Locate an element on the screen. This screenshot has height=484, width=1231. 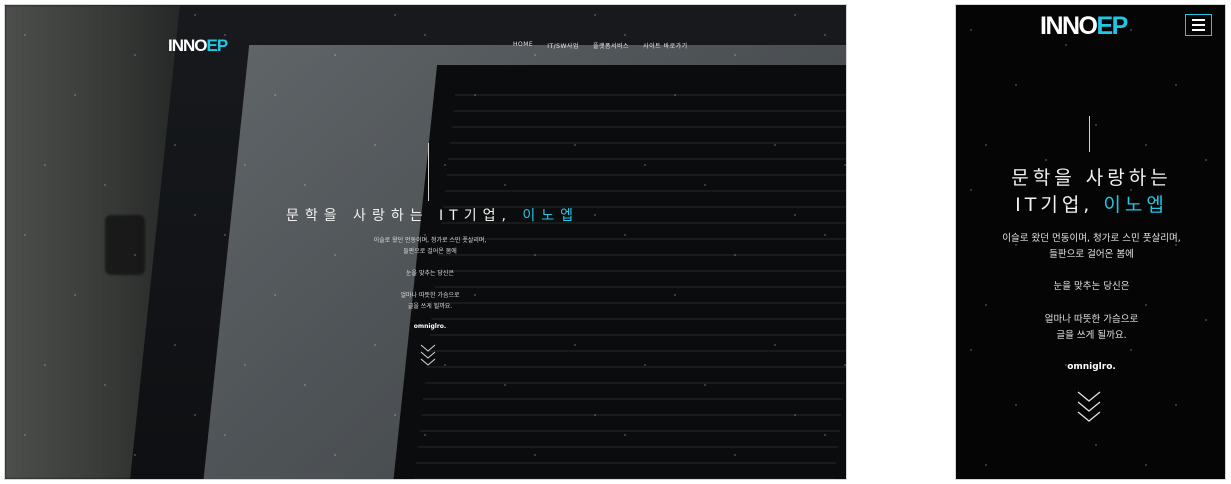
nav-it-sw-business: IT/SW사업 is located at coordinates (563, 45).